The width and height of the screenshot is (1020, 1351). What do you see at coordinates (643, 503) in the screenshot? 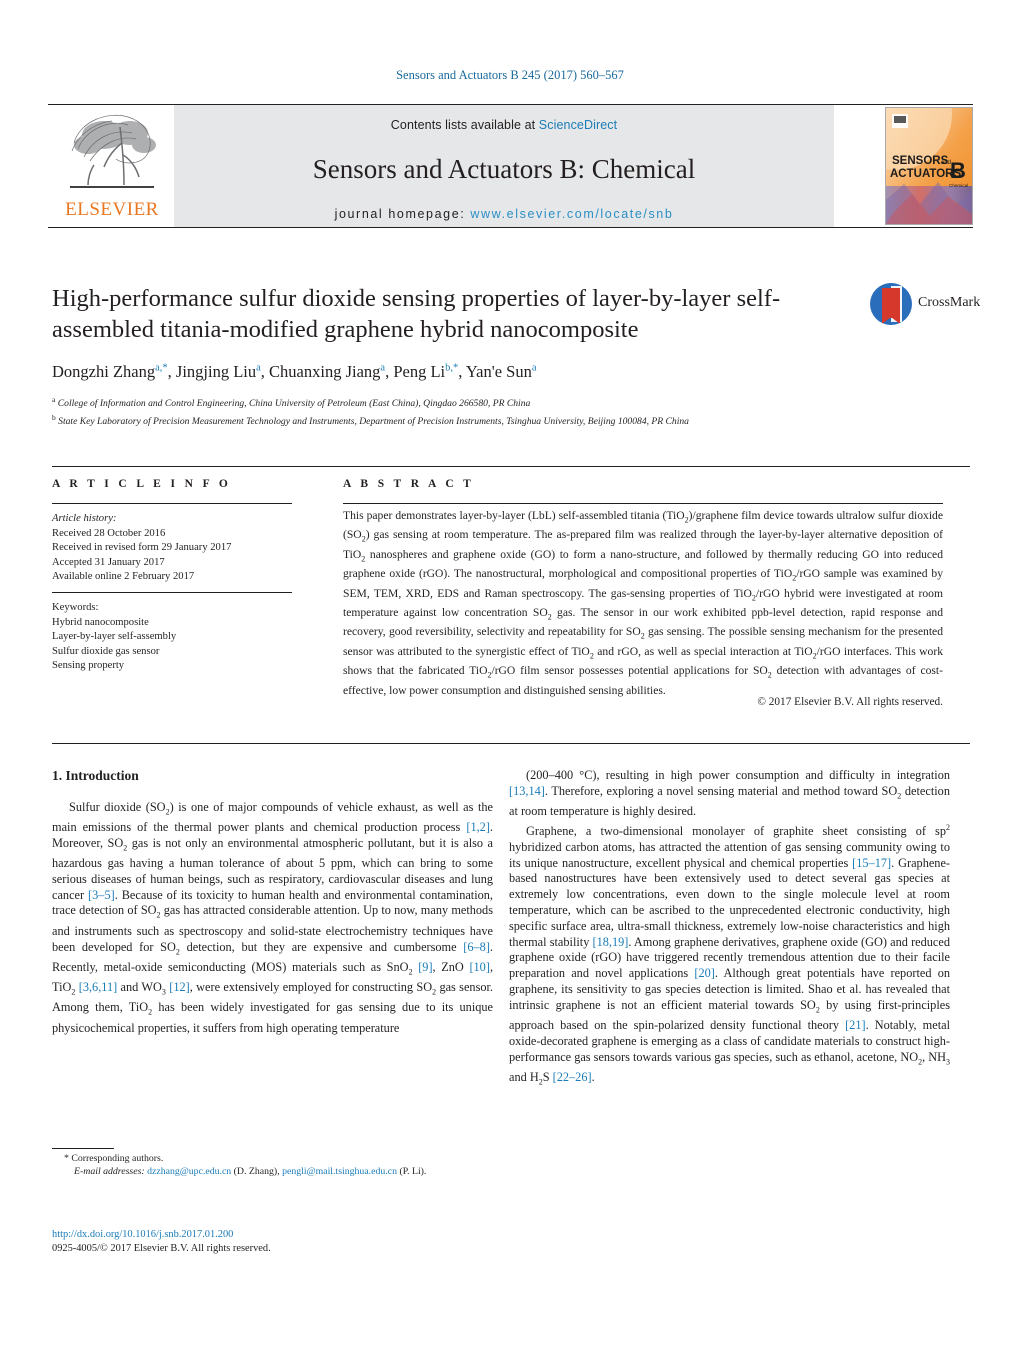
I see `divider-abstract` at bounding box center [643, 503].